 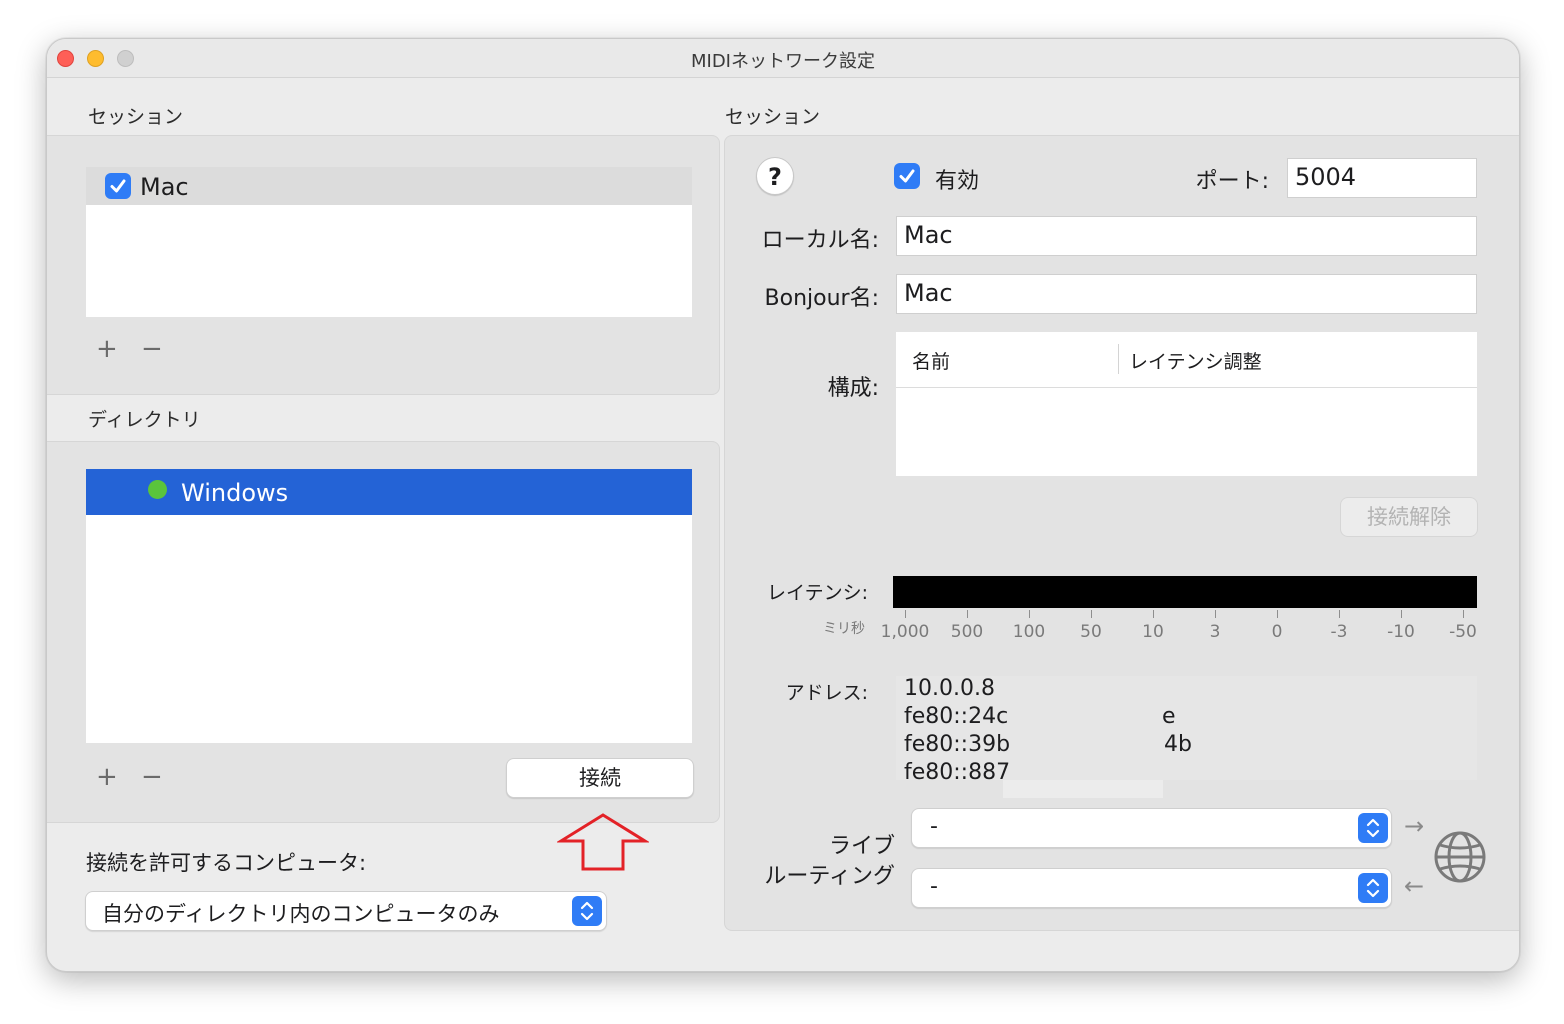 What do you see at coordinates (1195, 360) in the screenshot?
I see `column-header-latency: レイテンシ調整` at bounding box center [1195, 360].